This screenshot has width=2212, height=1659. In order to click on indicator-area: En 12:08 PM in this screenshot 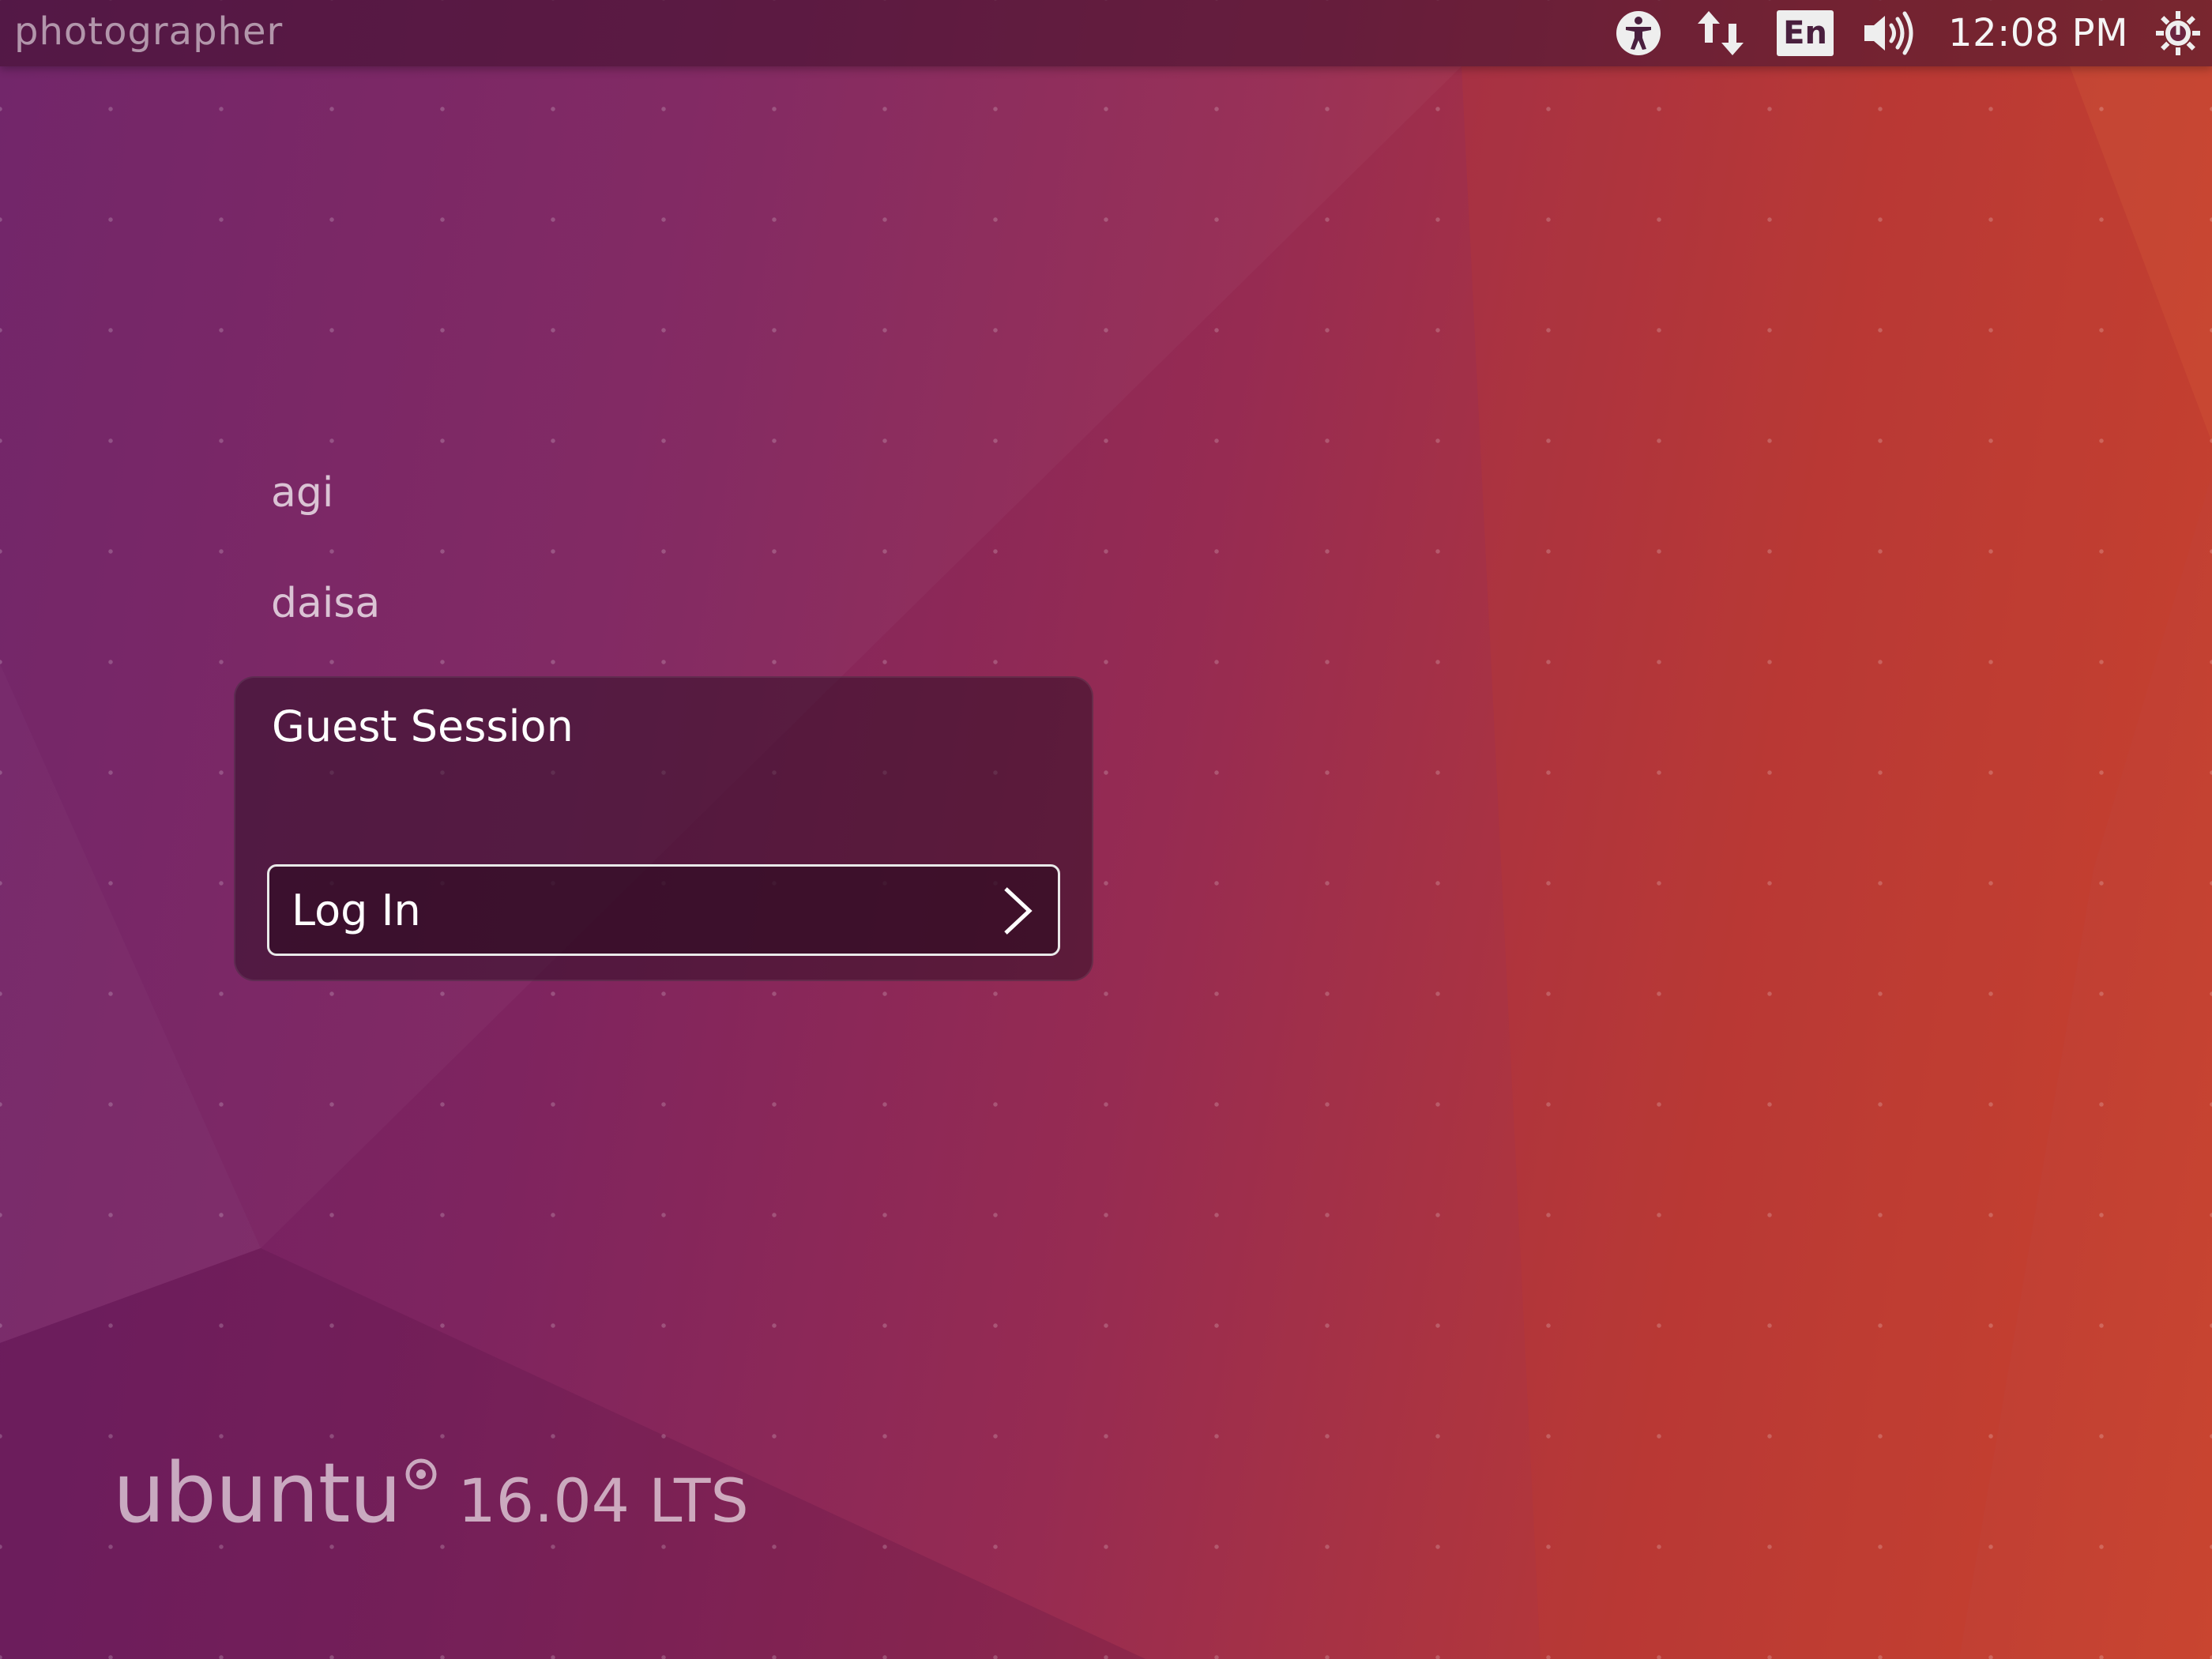, I will do `click(1904, 33)`.